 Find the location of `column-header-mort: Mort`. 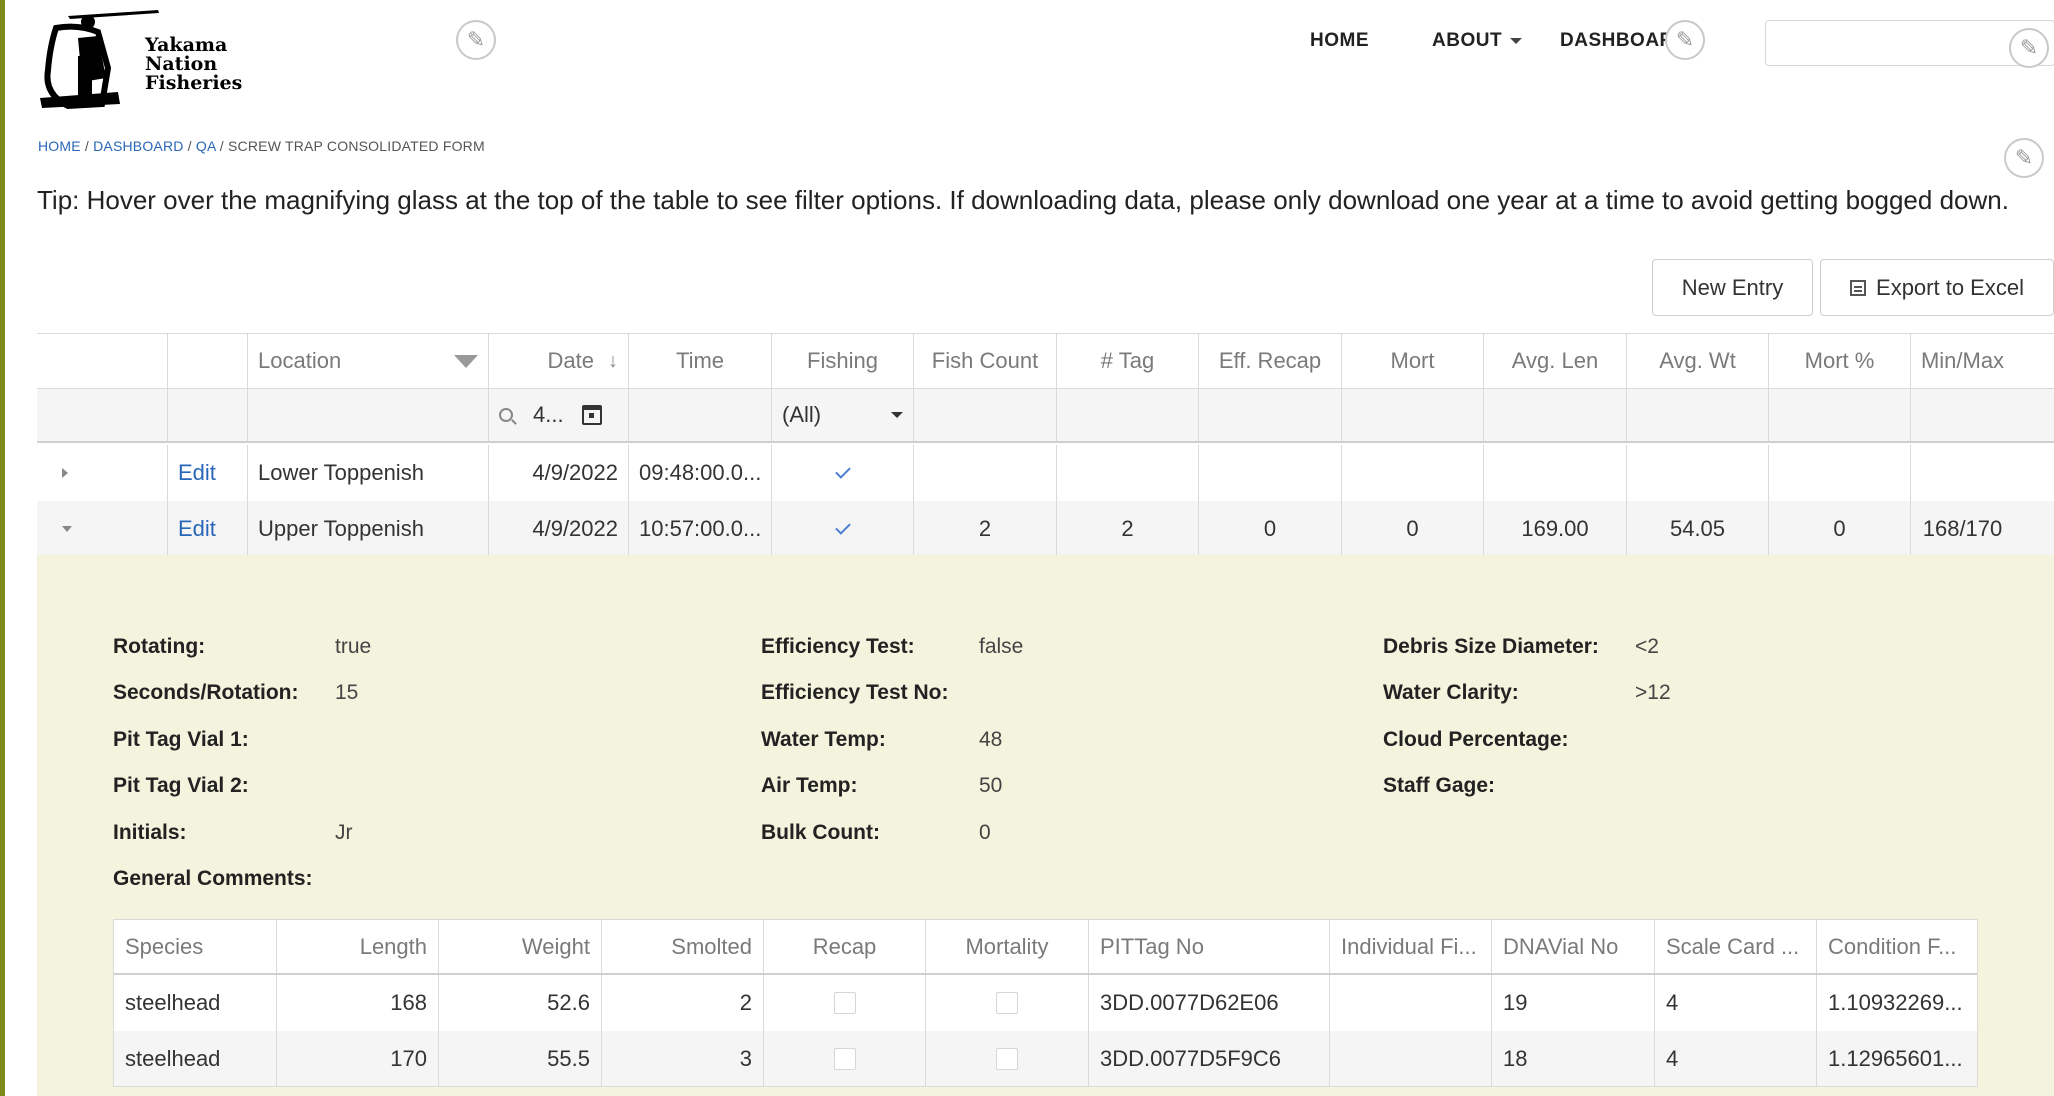

column-header-mort: Mort is located at coordinates (1413, 361).